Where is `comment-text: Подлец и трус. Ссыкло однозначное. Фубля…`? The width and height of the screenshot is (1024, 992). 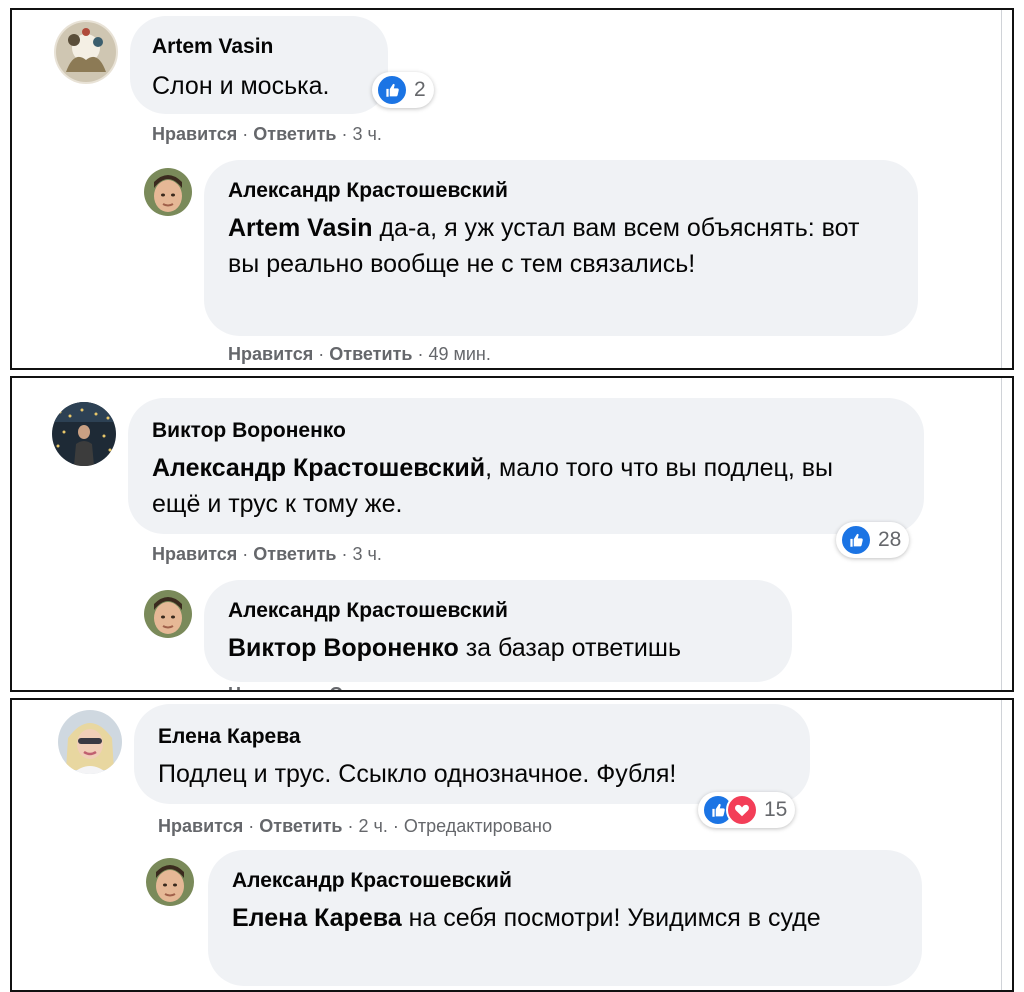 comment-text: Подлец и трус. Ссыкло однозначное. Фубля… is located at coordinates (417, 774).